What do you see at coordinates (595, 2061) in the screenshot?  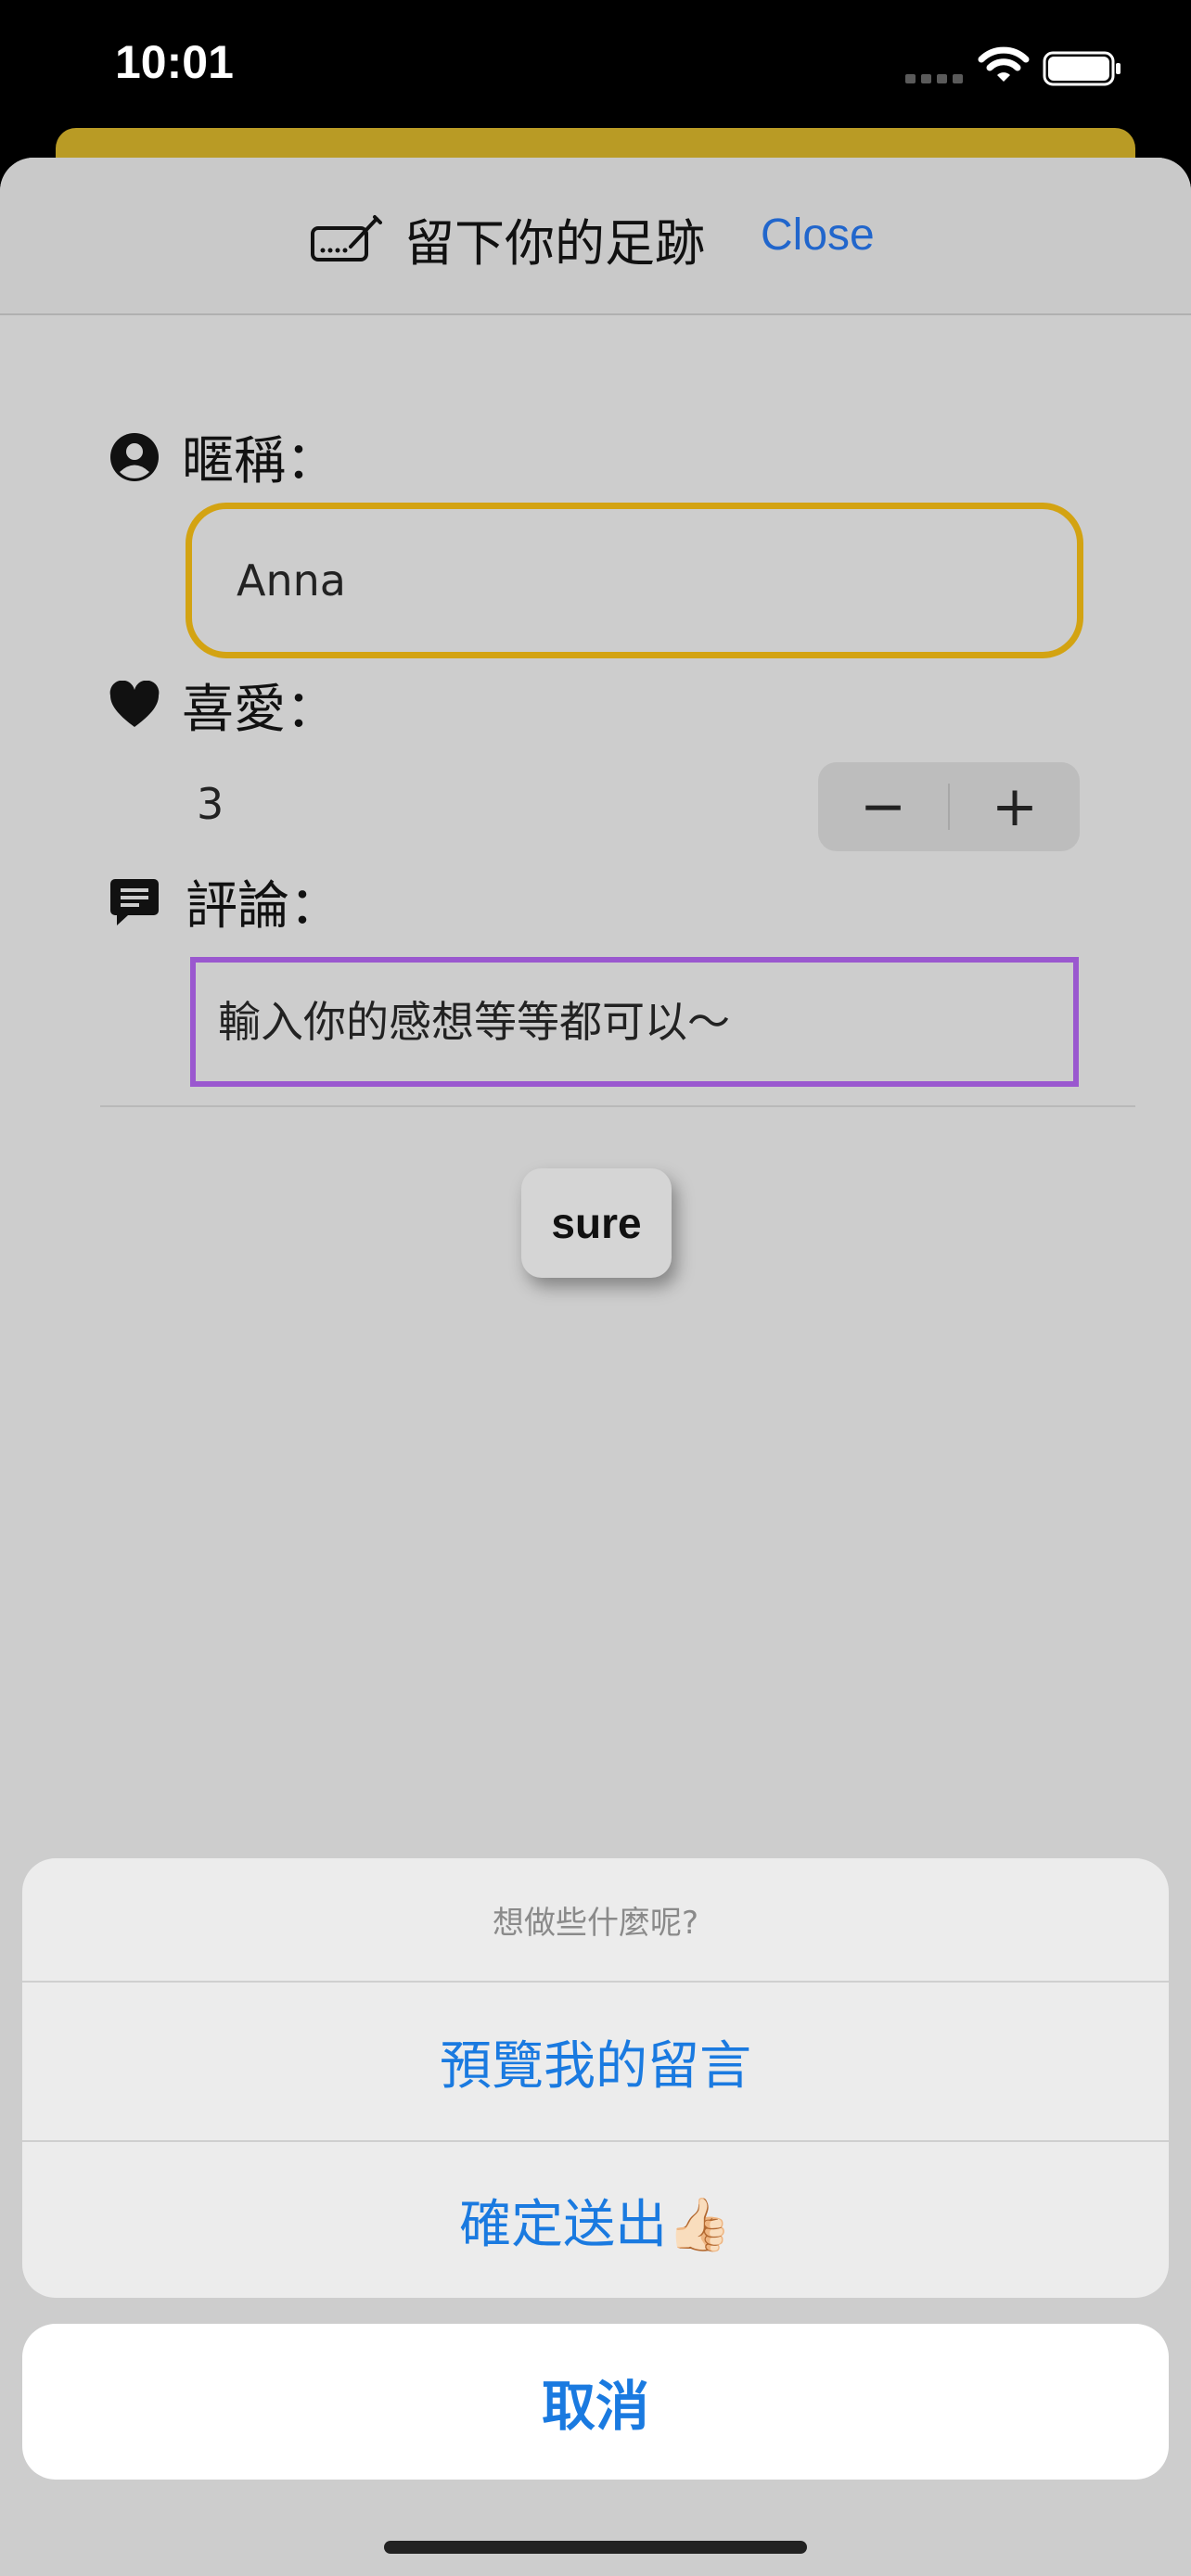 I see `preview-message-button: 預覽我的留言` at bounding box center [595, 2061].